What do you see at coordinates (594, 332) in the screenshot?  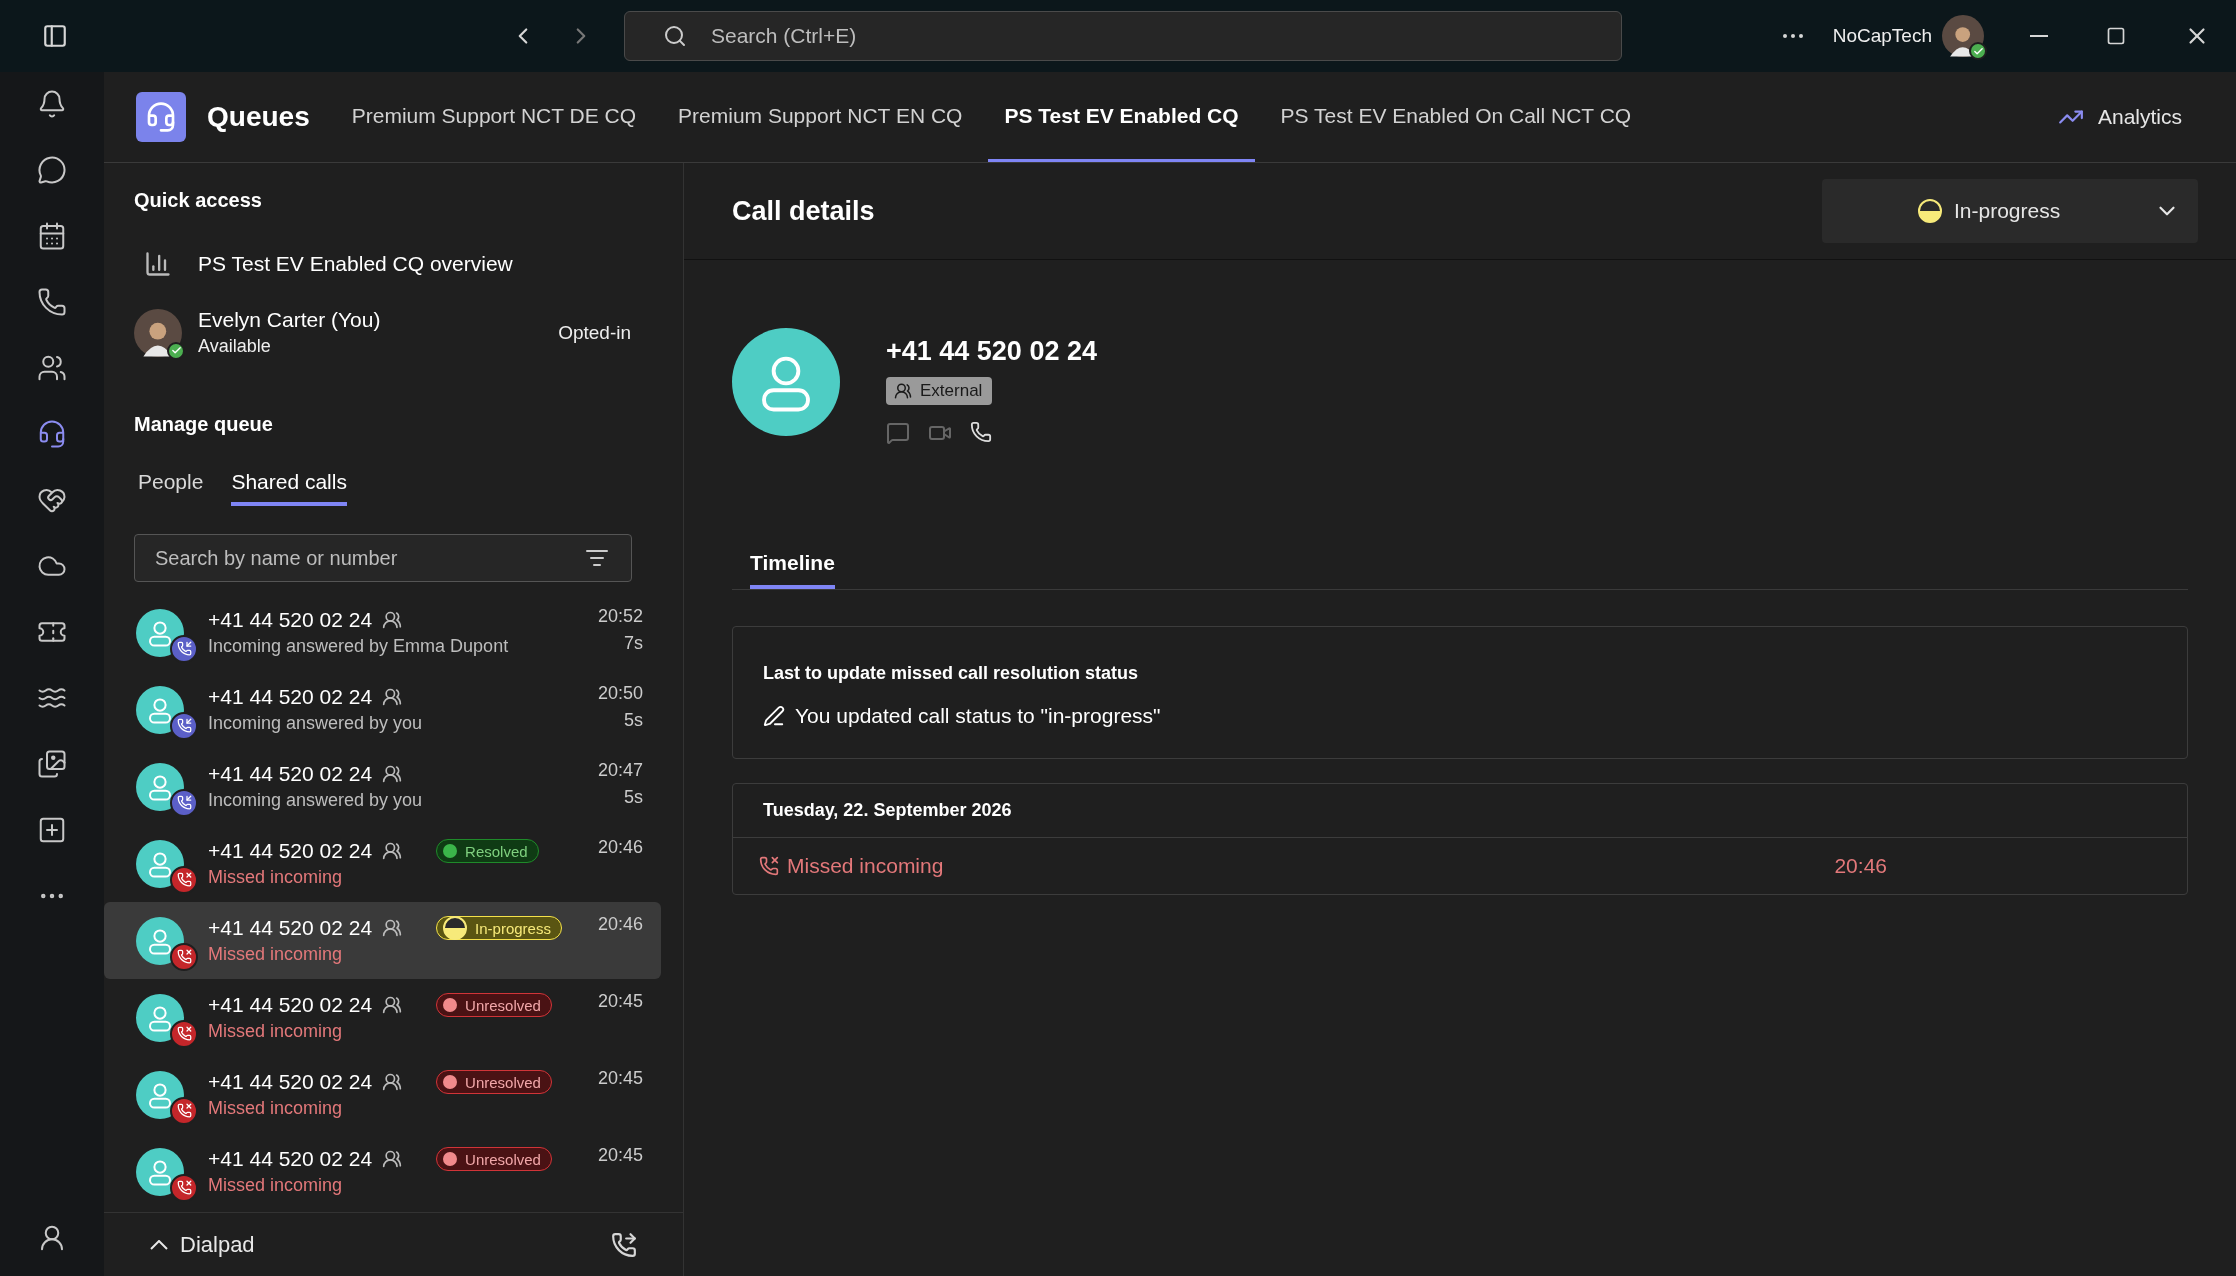 I see `opt-status: Opted-in` at bounding box center [594, 332].